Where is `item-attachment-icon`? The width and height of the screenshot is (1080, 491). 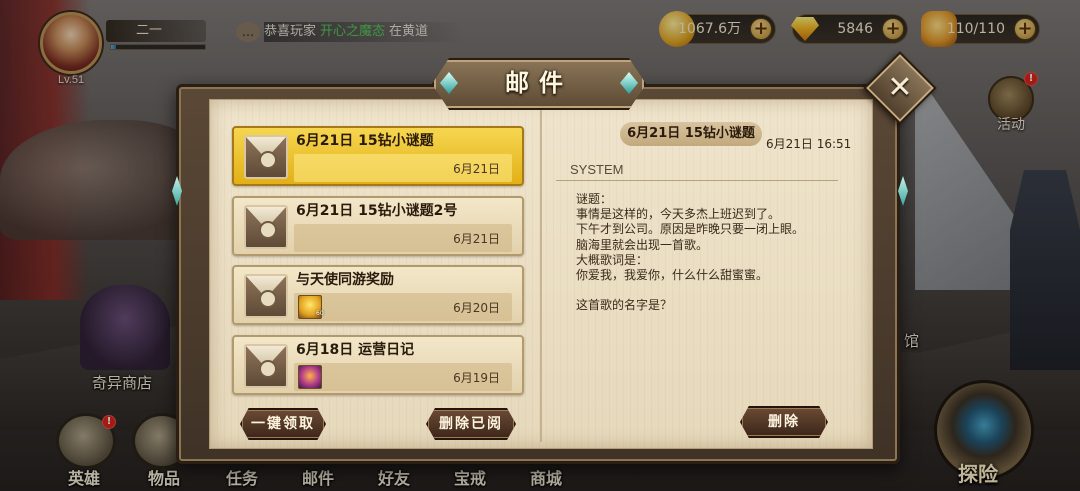 item-attachment-icon is located at coordinates (310, 377).